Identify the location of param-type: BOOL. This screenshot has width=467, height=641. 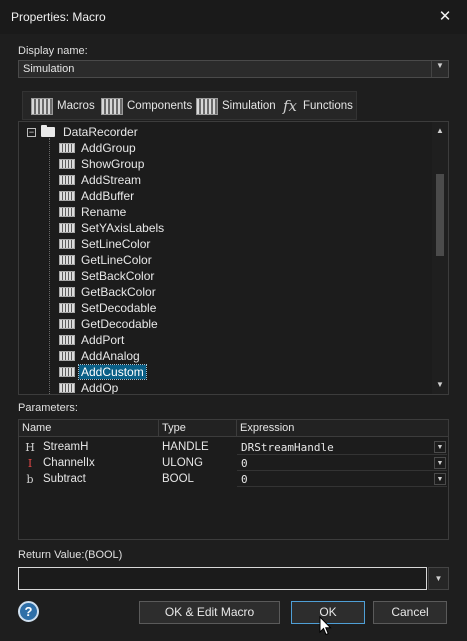
(178, 479).